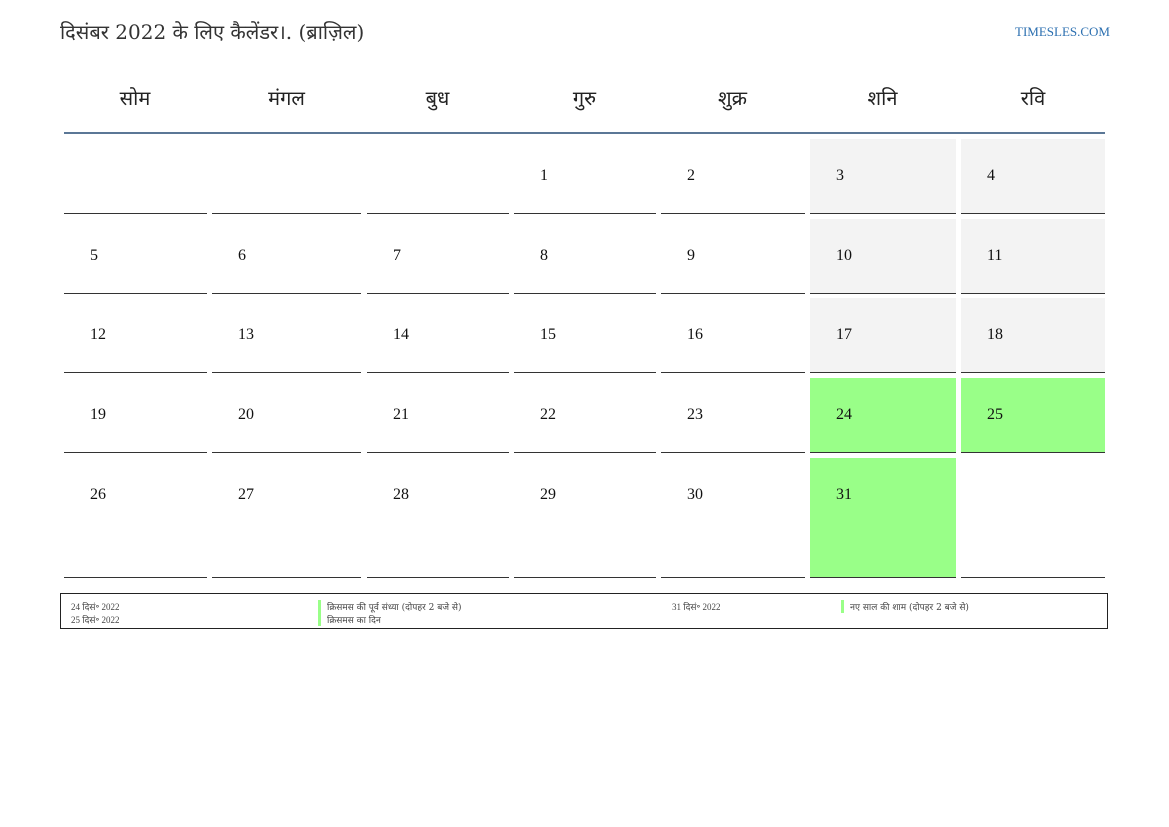 The image size is (1169, 827). What do you see at coordinates (438, 335) in the screenshot?
I see `day-cell: 14` at bounding box center [438, 335].